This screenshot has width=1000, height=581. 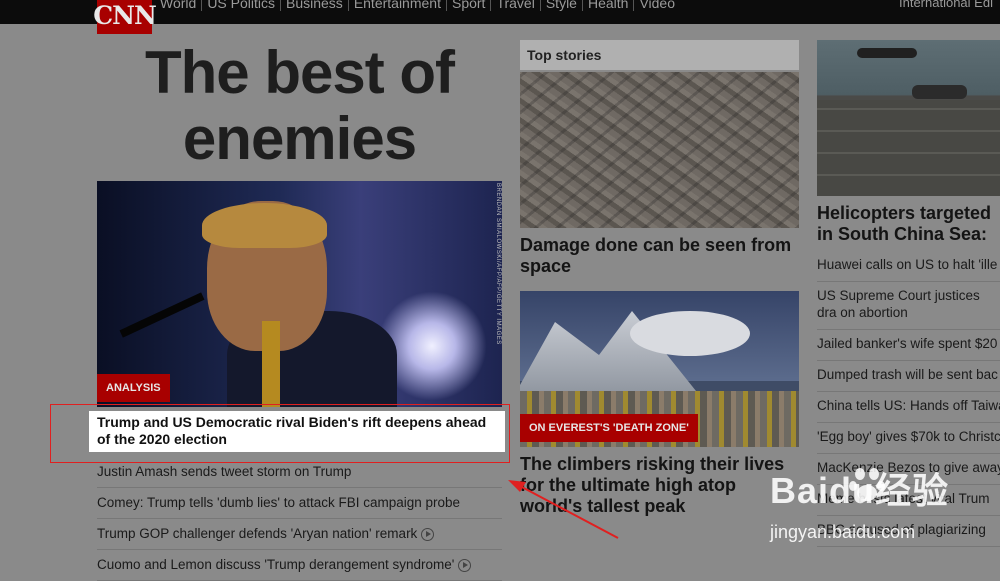 What do you see at coordinates (867, 484) in the screenshot?
I see `paw-icon` at bounding box center [867, 484].